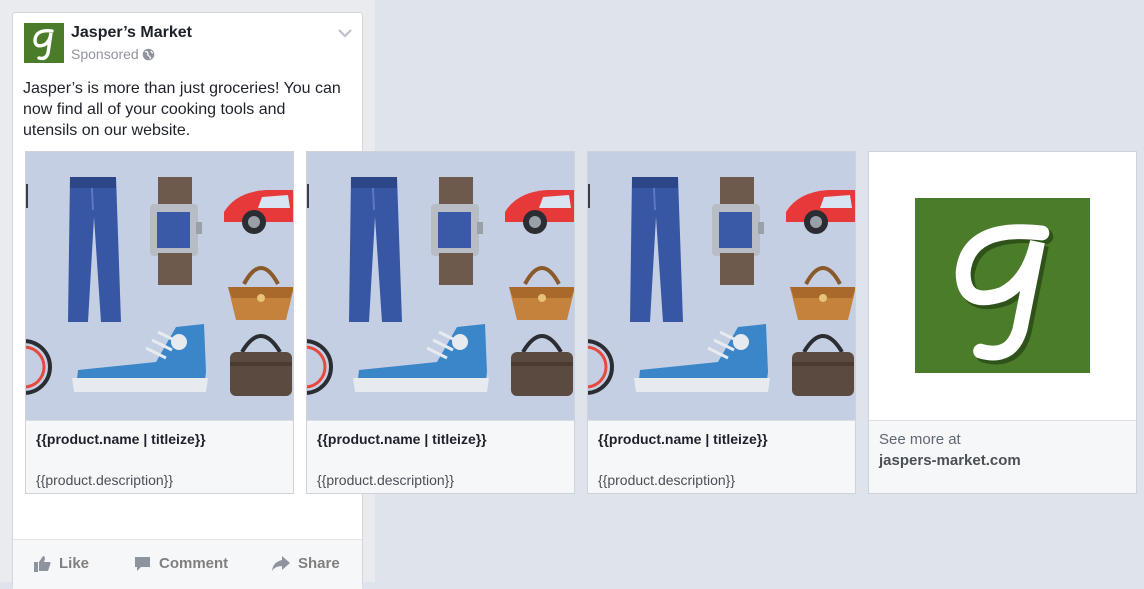 This screenshot has width=1144, height=589. I want to click on sponsored-label: Sponsored, so click(113, 54).